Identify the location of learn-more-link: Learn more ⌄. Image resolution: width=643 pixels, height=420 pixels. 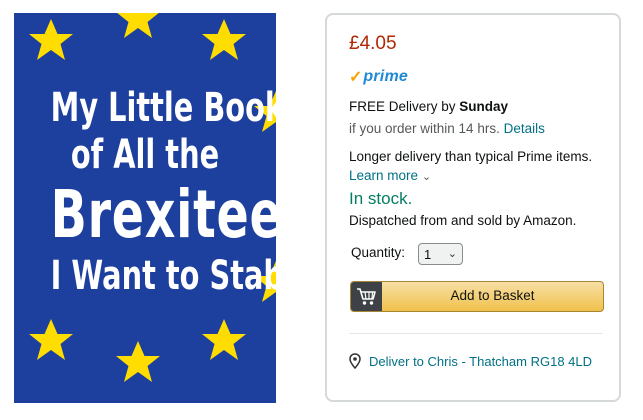
(390, 175).